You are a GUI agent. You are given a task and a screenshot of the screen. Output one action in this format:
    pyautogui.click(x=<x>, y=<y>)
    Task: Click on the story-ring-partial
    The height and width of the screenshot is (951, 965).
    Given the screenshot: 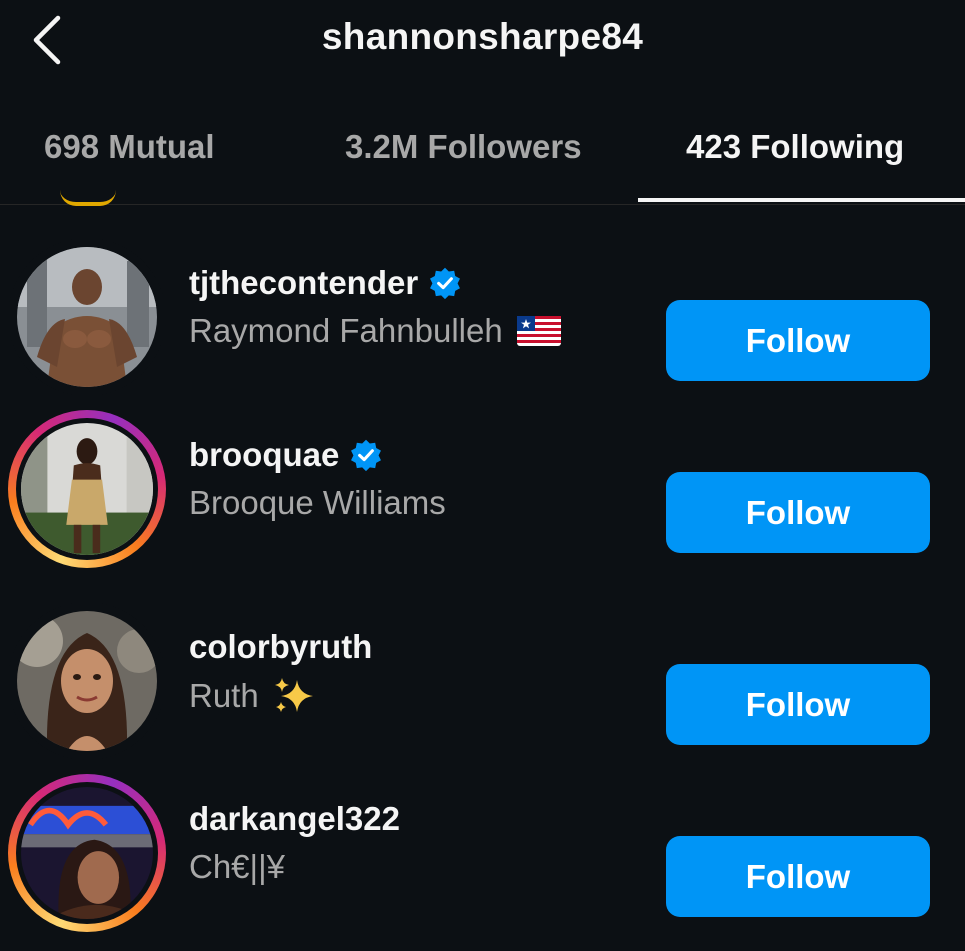 What is the action you would take?
    pyautogui.click(x=88, y=198)
    